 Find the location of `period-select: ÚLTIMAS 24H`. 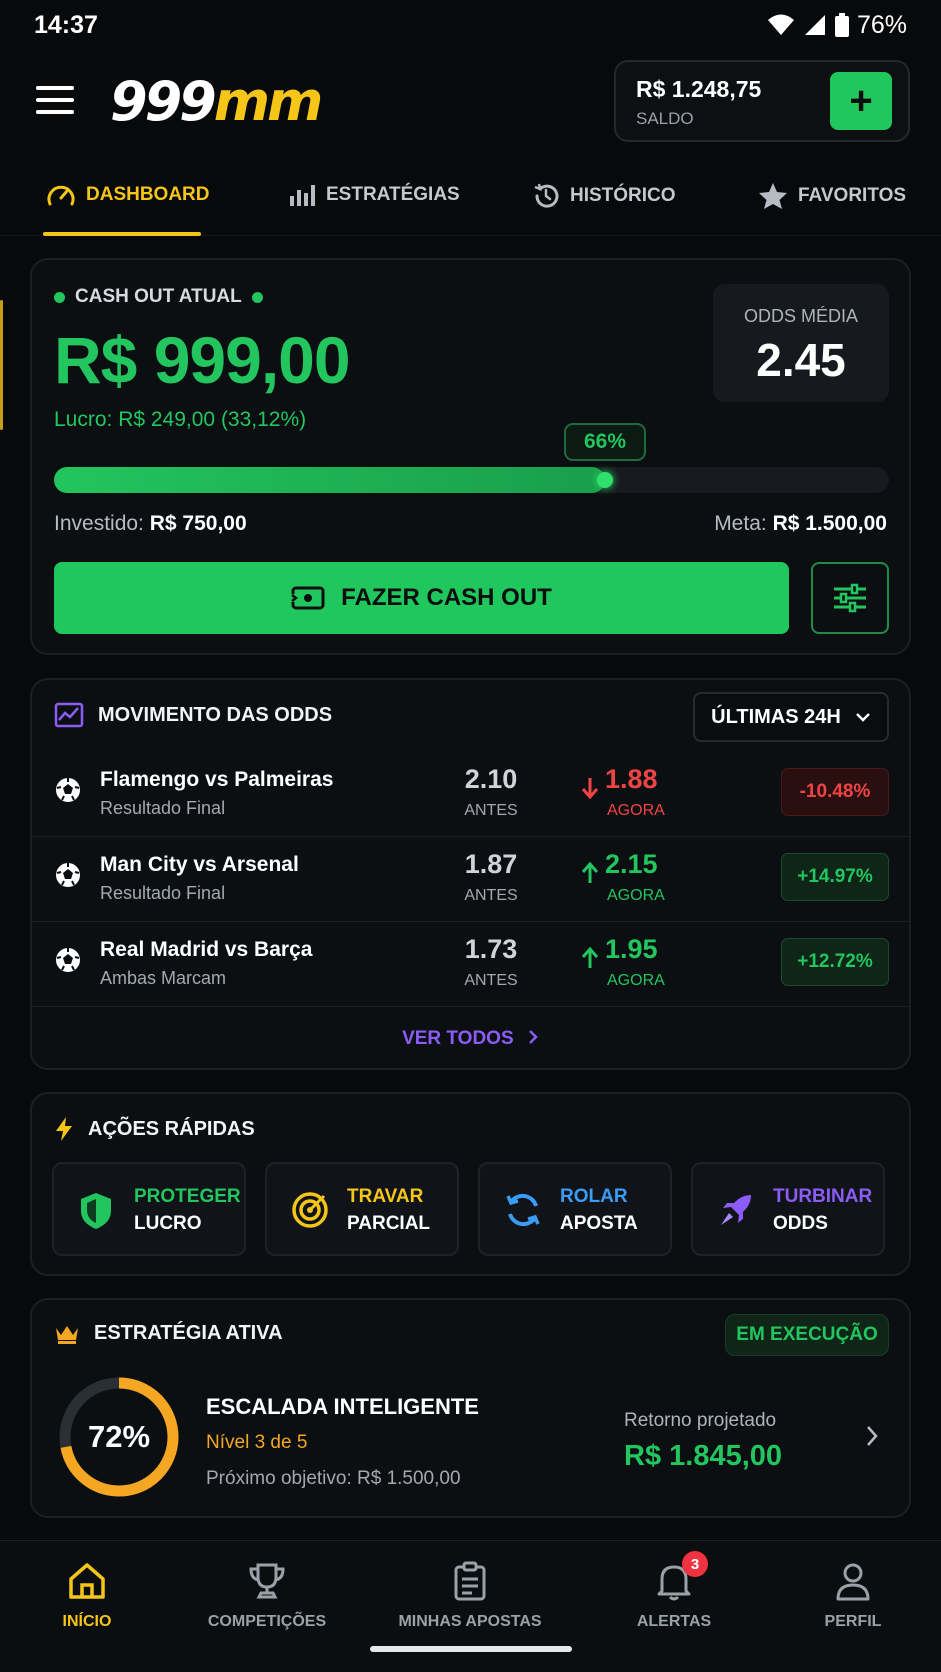

period-select: ÚLTIMAS 24H is located at coordinates (791, 717).